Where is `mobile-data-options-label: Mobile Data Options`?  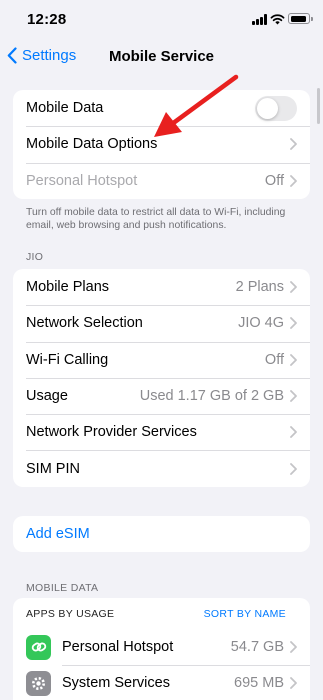 mobile-data-options-label: Mobile Data Options is located at coordinates (92, 144).